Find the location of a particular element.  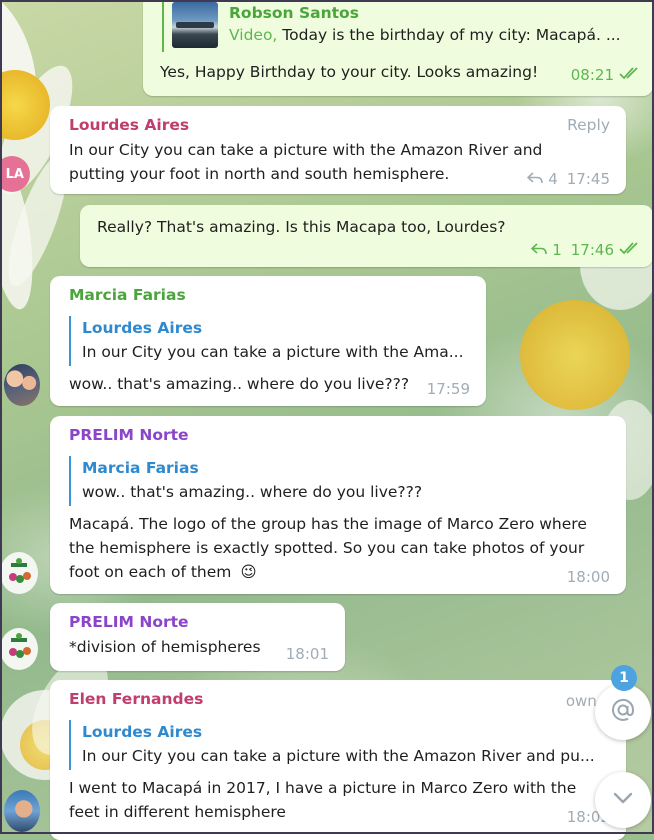

message-meta: 1 17:46 is located at coordinates (586, 250).